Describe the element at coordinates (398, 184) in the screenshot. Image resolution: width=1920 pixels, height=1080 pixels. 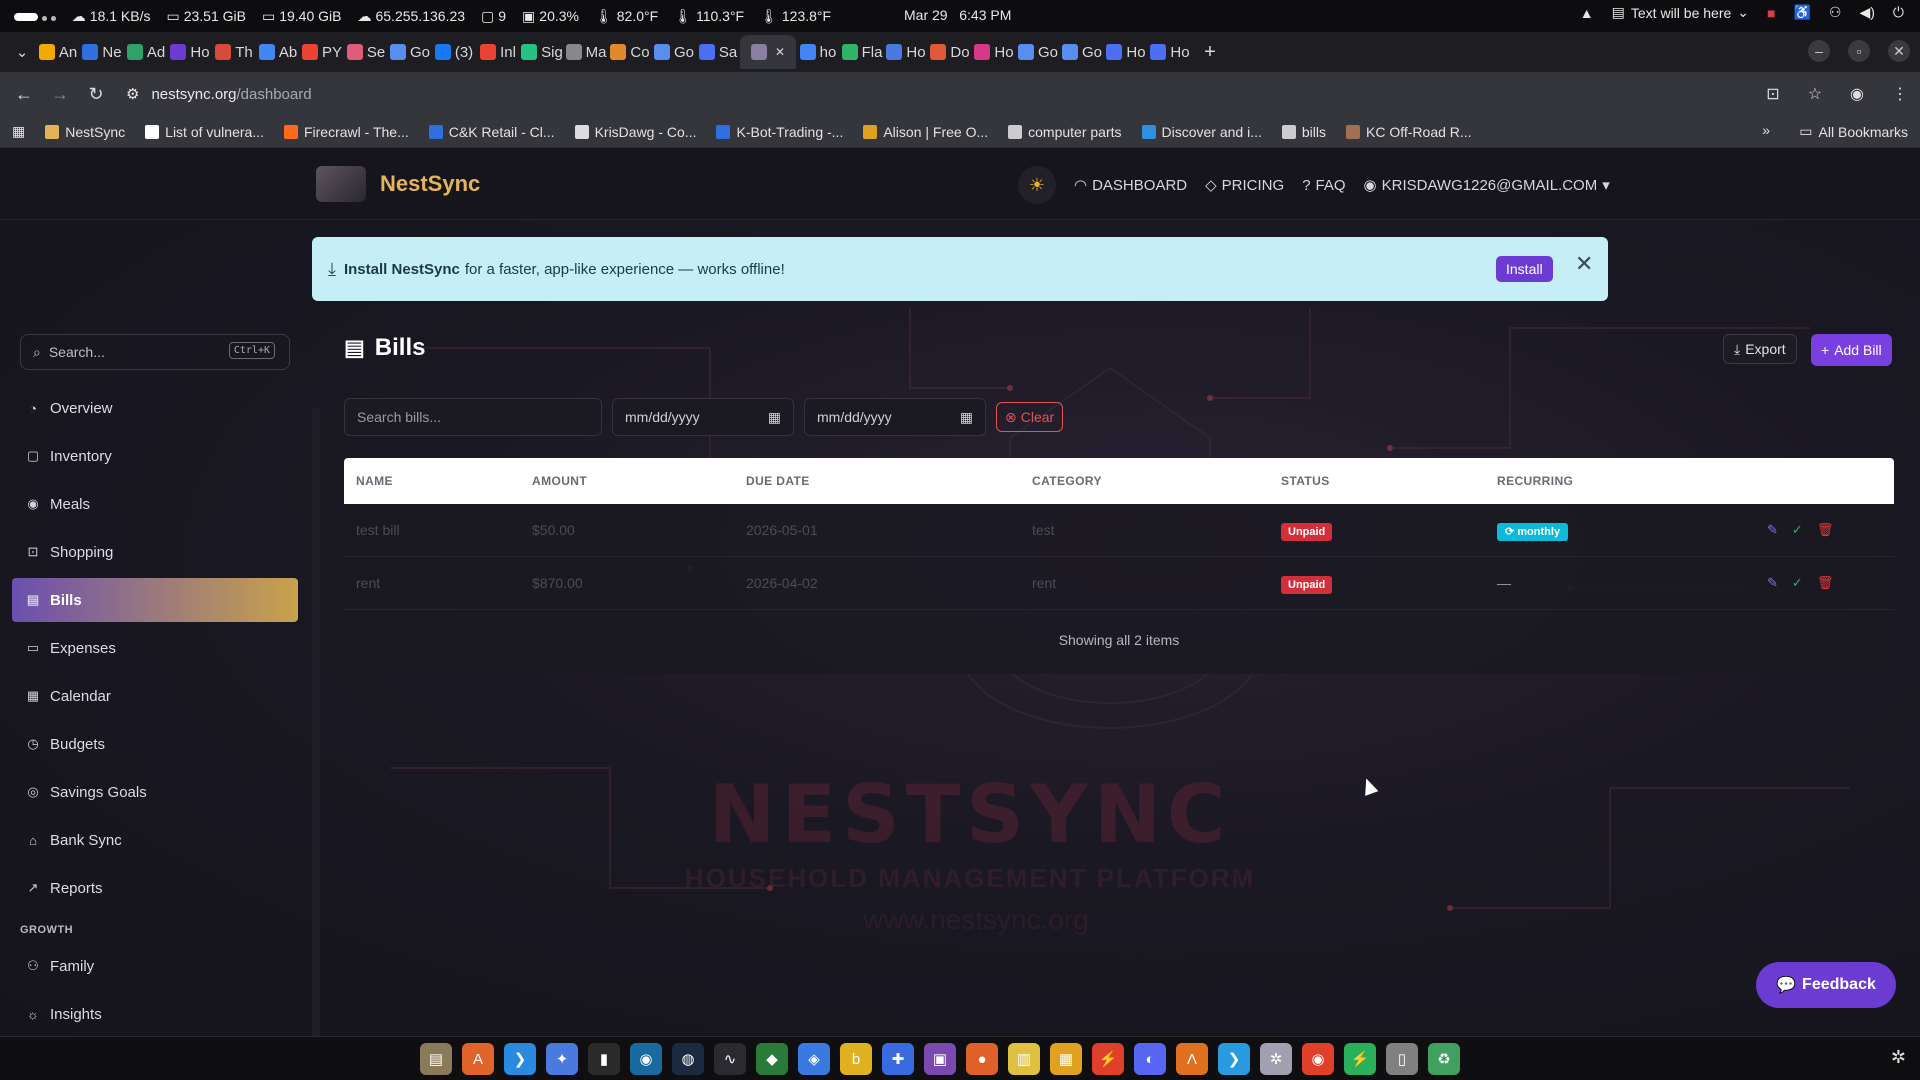
I see `brand-logo: NestSync` at that location.